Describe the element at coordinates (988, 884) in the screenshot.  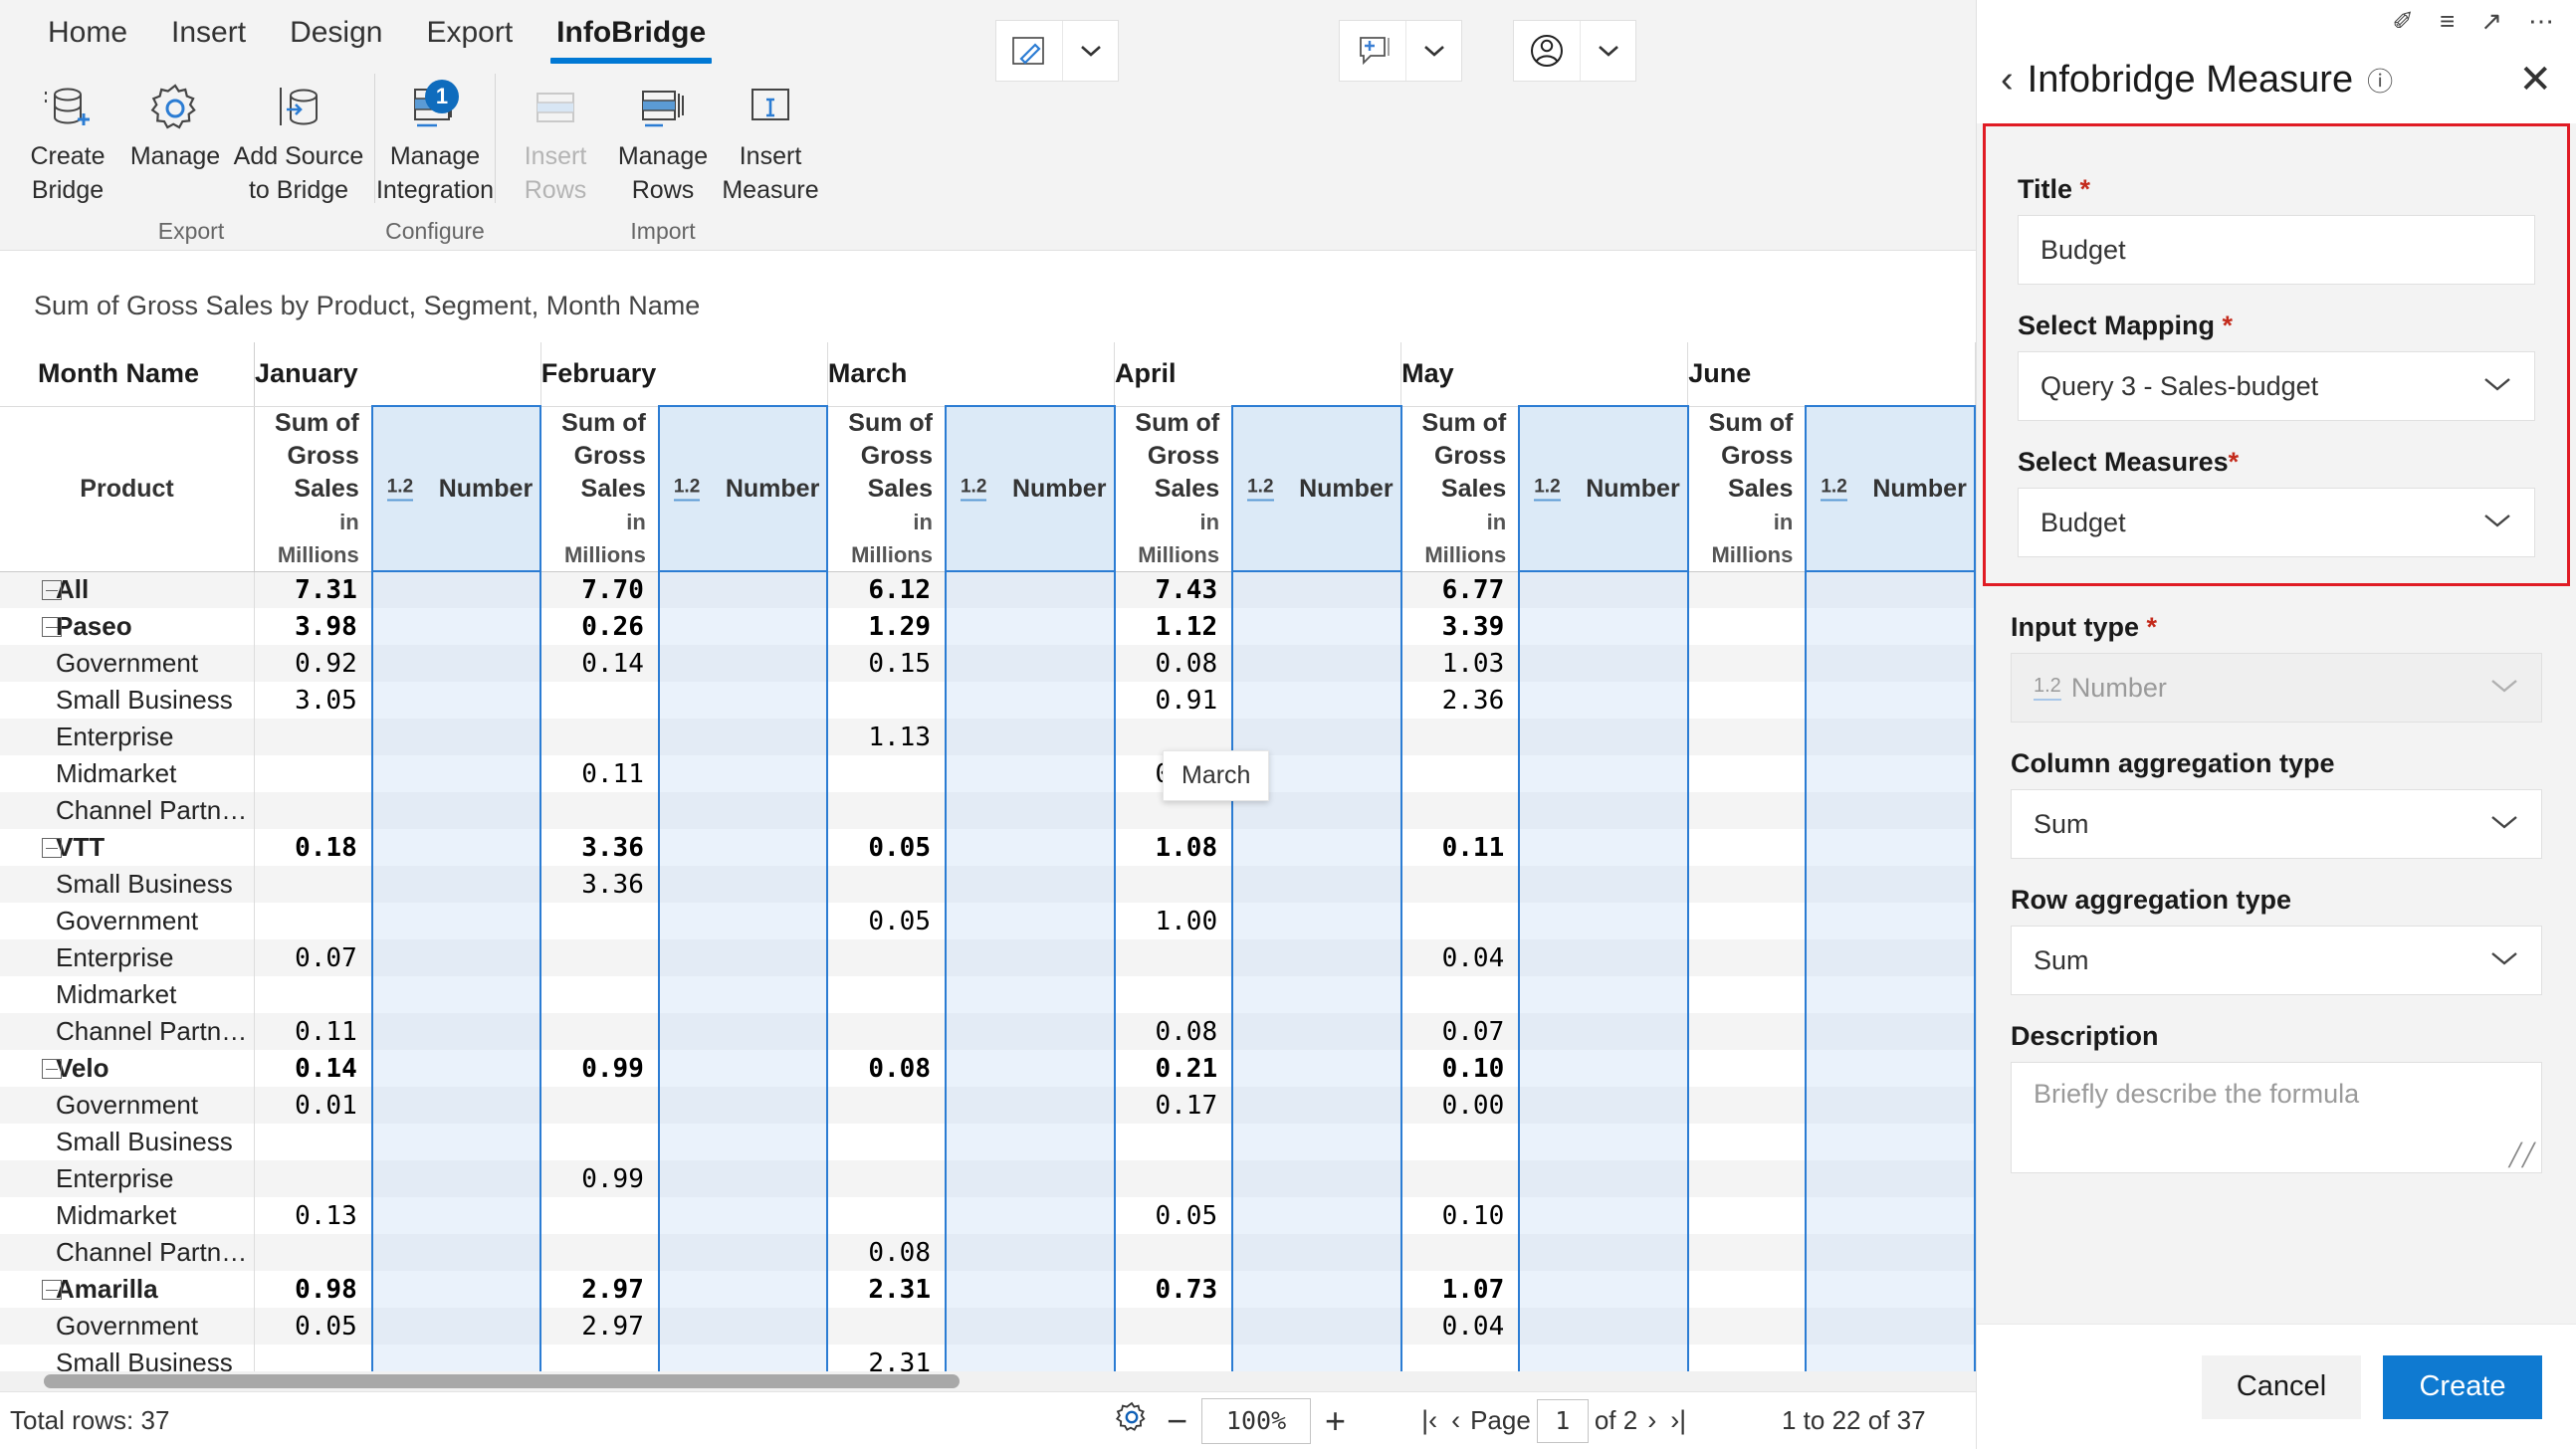
I see `table-row: Small Business 3.36` at that location.